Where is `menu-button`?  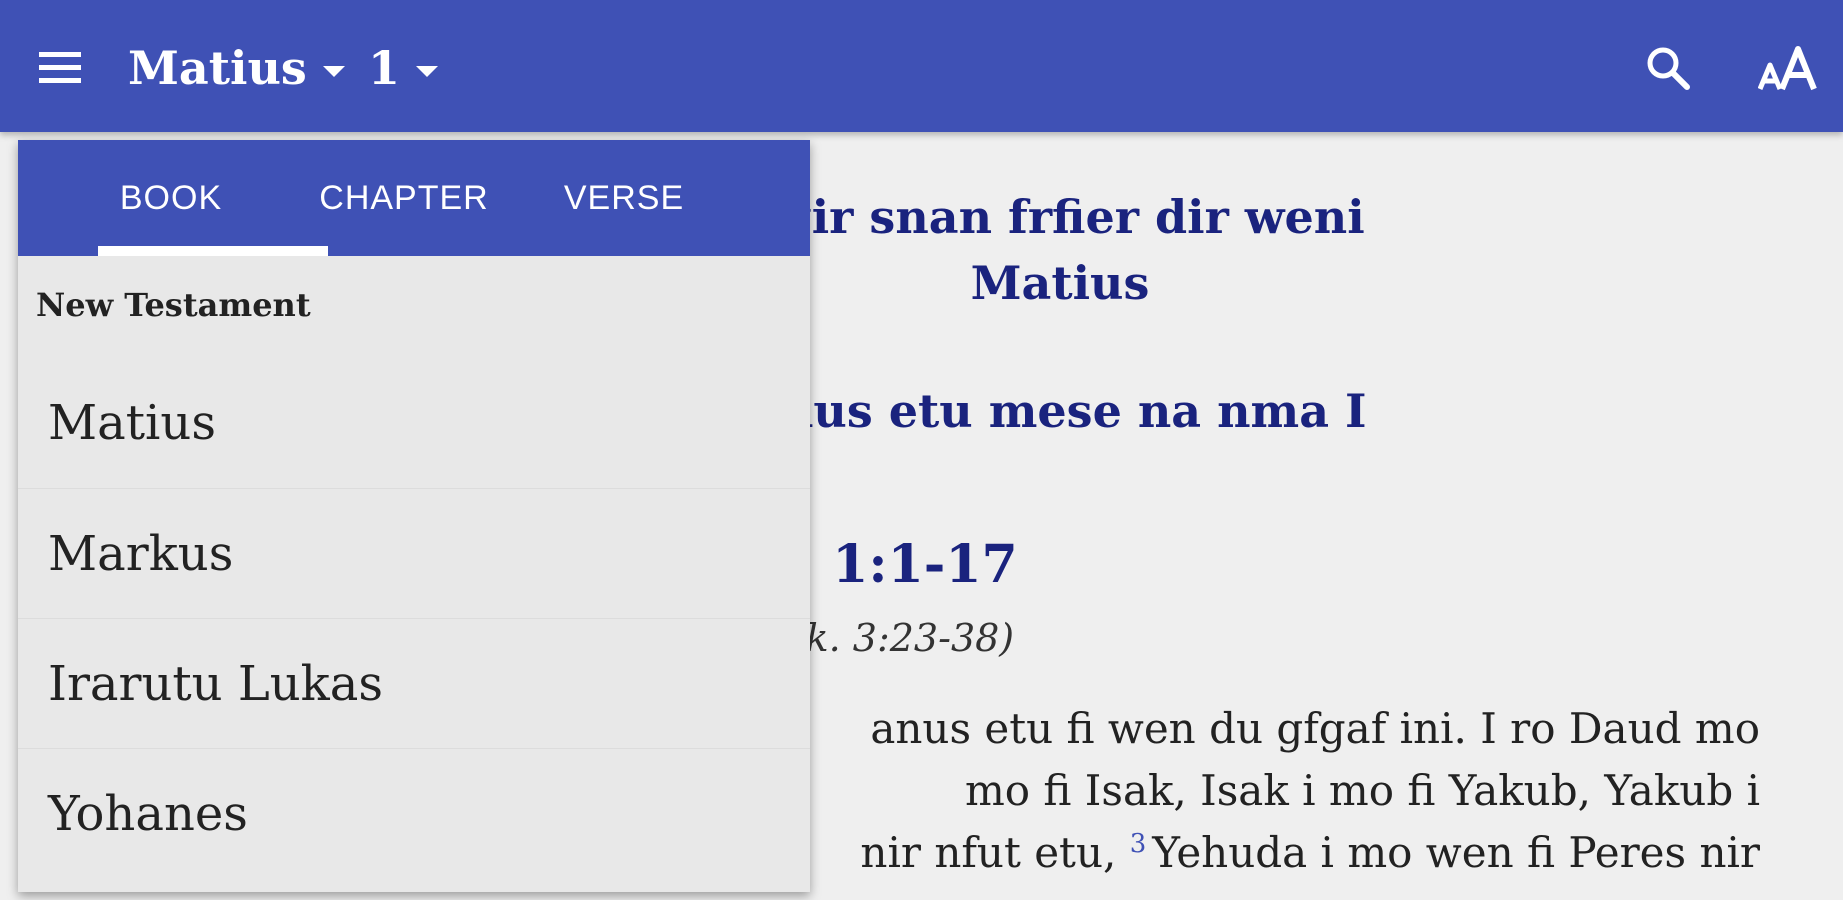 menu-button is located at coordinates (60, 68).